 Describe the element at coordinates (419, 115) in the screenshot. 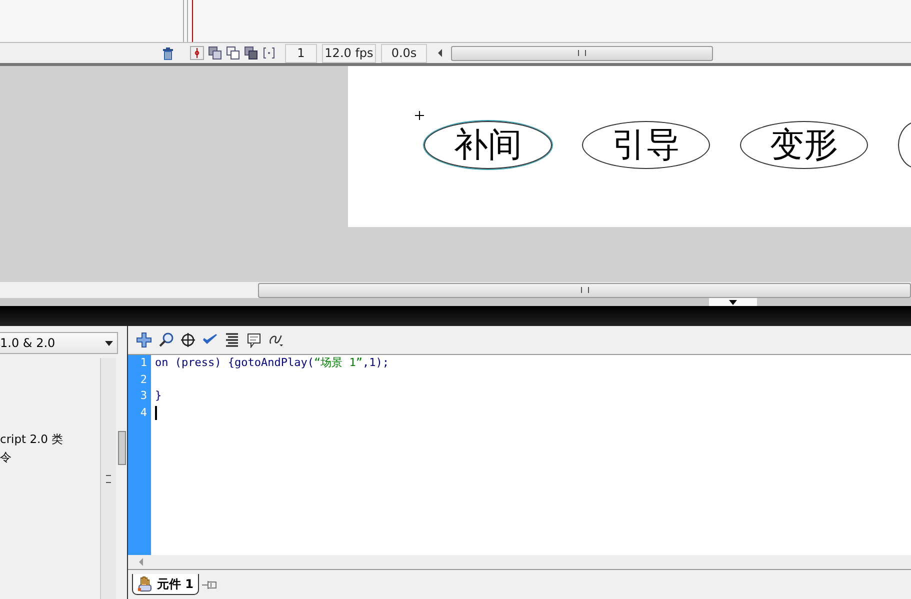

I see `registration-cross-icon` at that location.